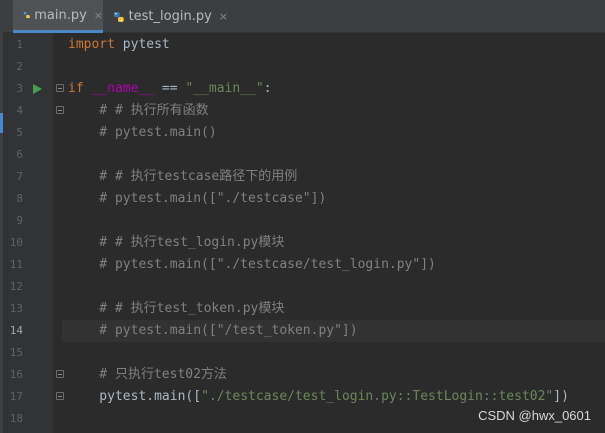 This screenshot has height=433, width=605. I want to click on line-number: 10, so click(16, 242).